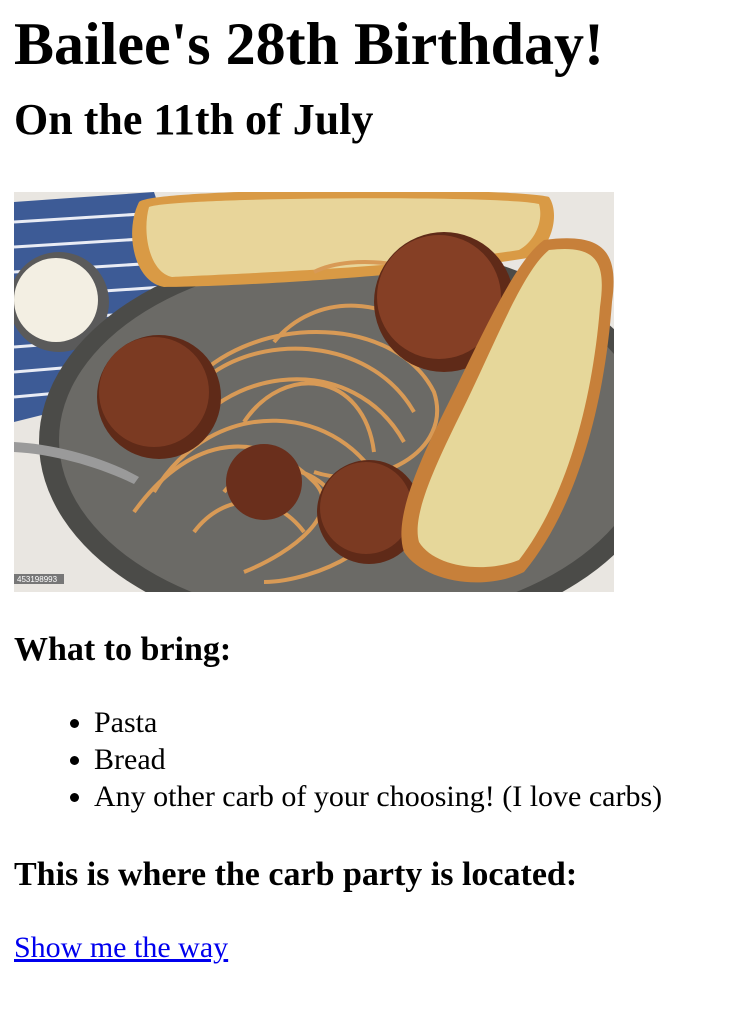  I want to click on stock-id-label: 453198993, so click(39, 579).